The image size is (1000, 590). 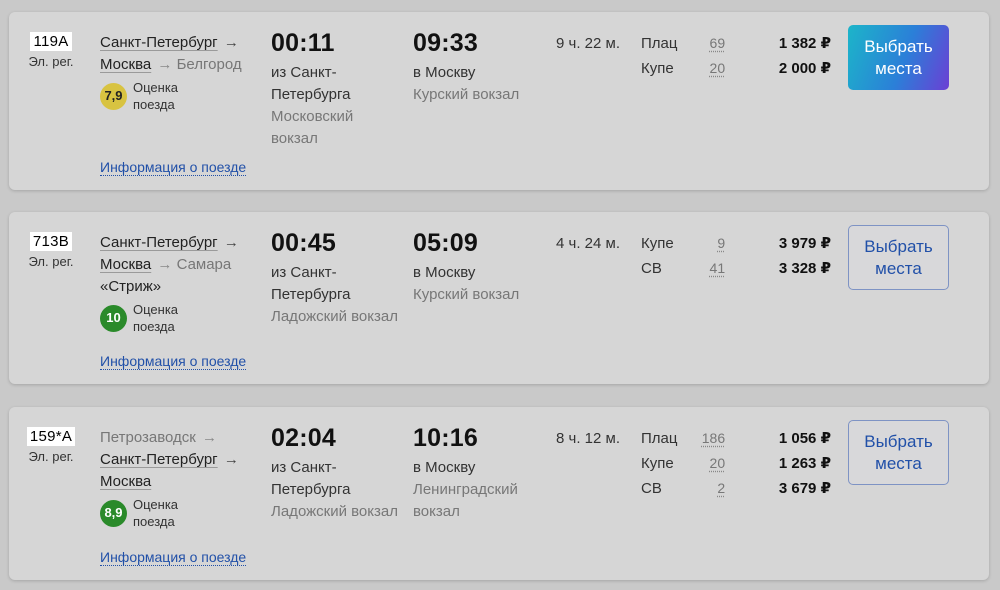 What do you see at coordinates (736, 246) in the screenshot?
I see `car-class-row: Купе 9 3 979 ₽` at bounding box center [736, 246].